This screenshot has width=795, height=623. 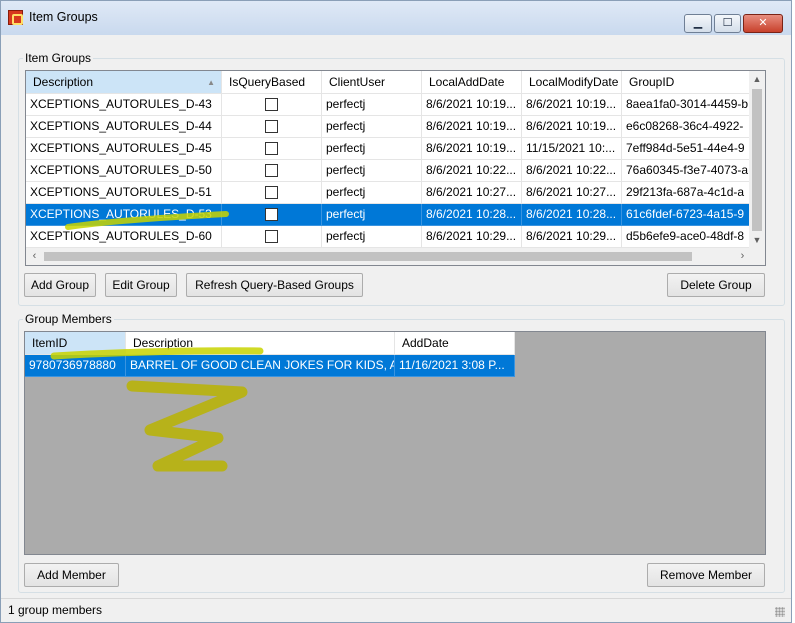 What do you see at coordinates (472, 82) in the screenshot?
I see `column-header-localadddate: LocalAddDate` at bounding box center [472, 82].